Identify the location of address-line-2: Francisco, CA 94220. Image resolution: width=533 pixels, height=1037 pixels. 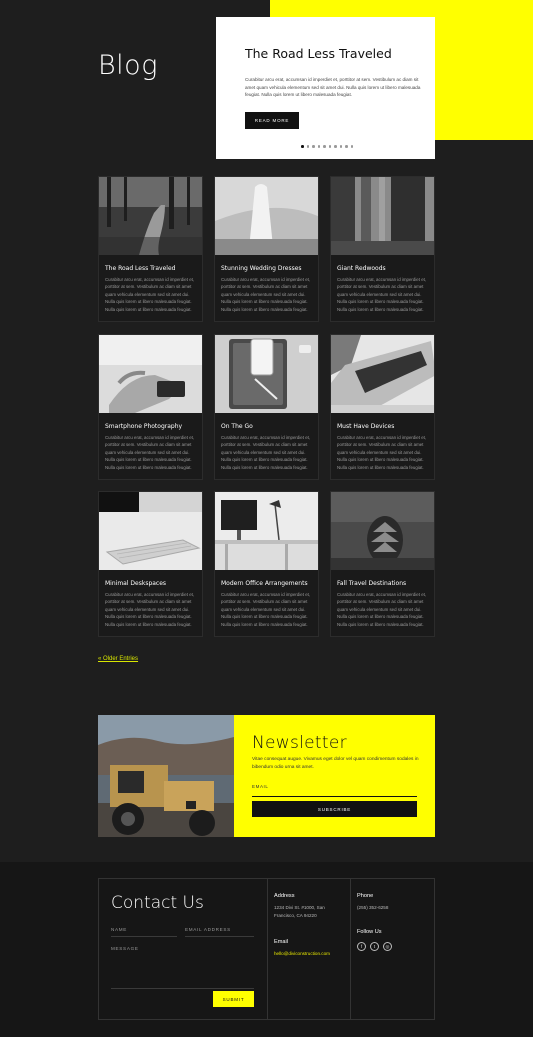
(295, 915).